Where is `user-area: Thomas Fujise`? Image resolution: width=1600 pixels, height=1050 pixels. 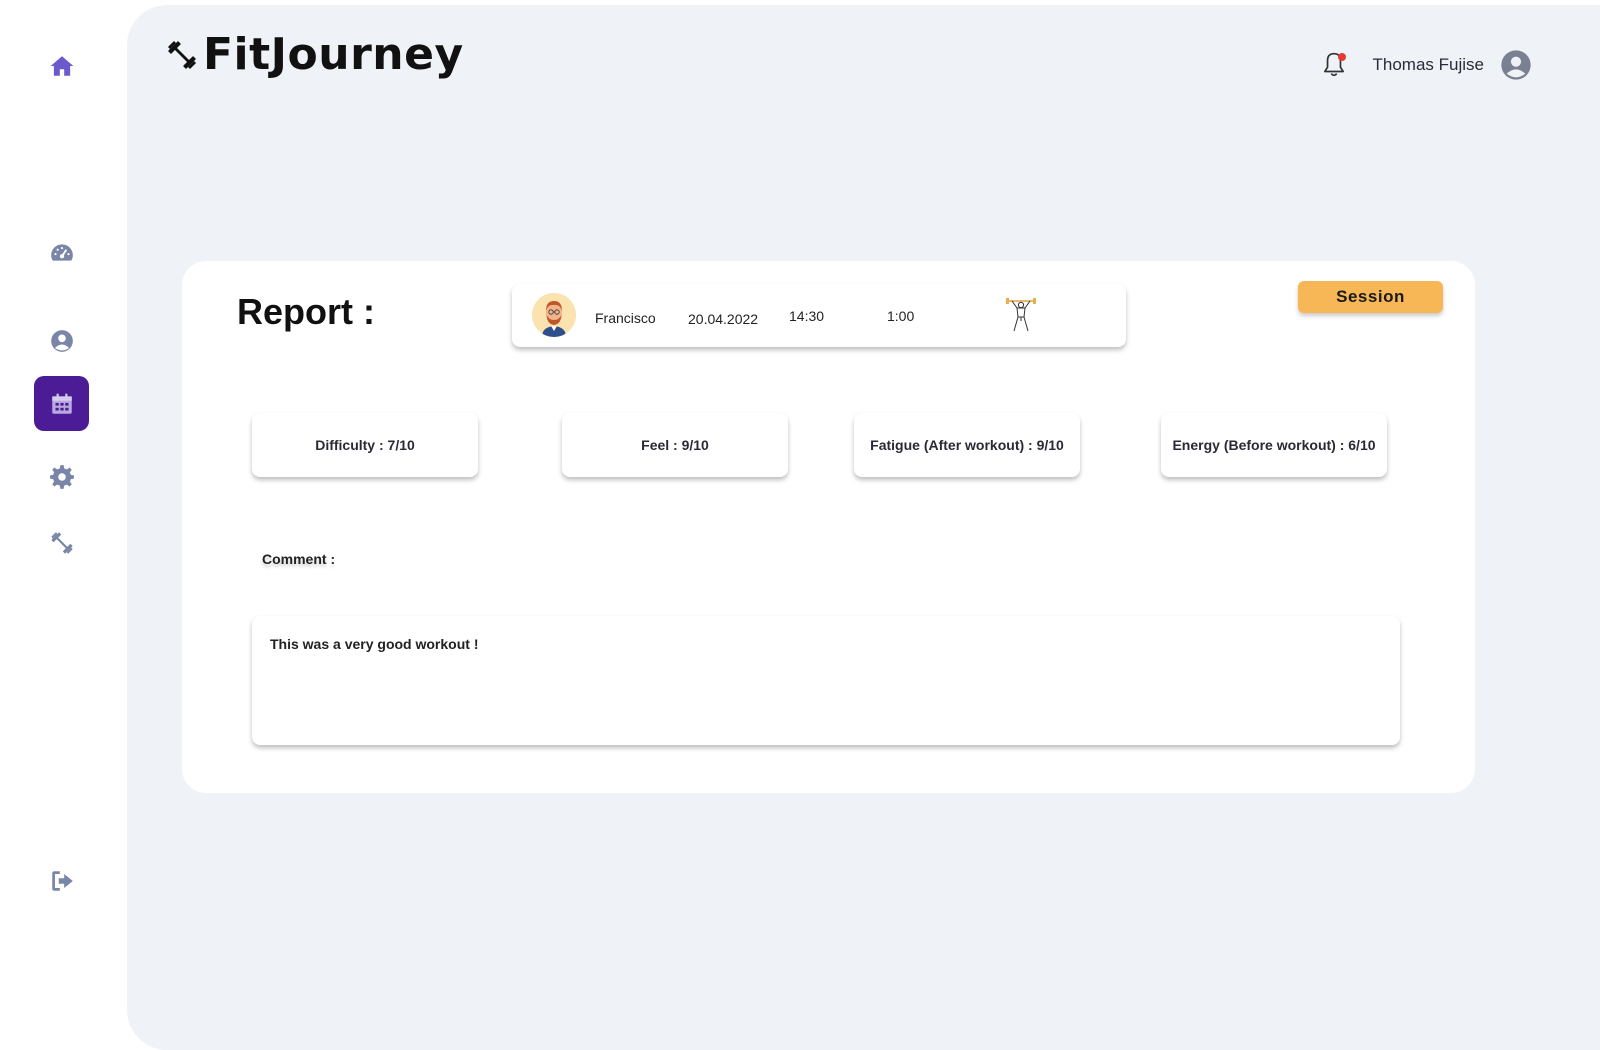 user-area: Thomas Fujise is located at coordinates (1426, 65).